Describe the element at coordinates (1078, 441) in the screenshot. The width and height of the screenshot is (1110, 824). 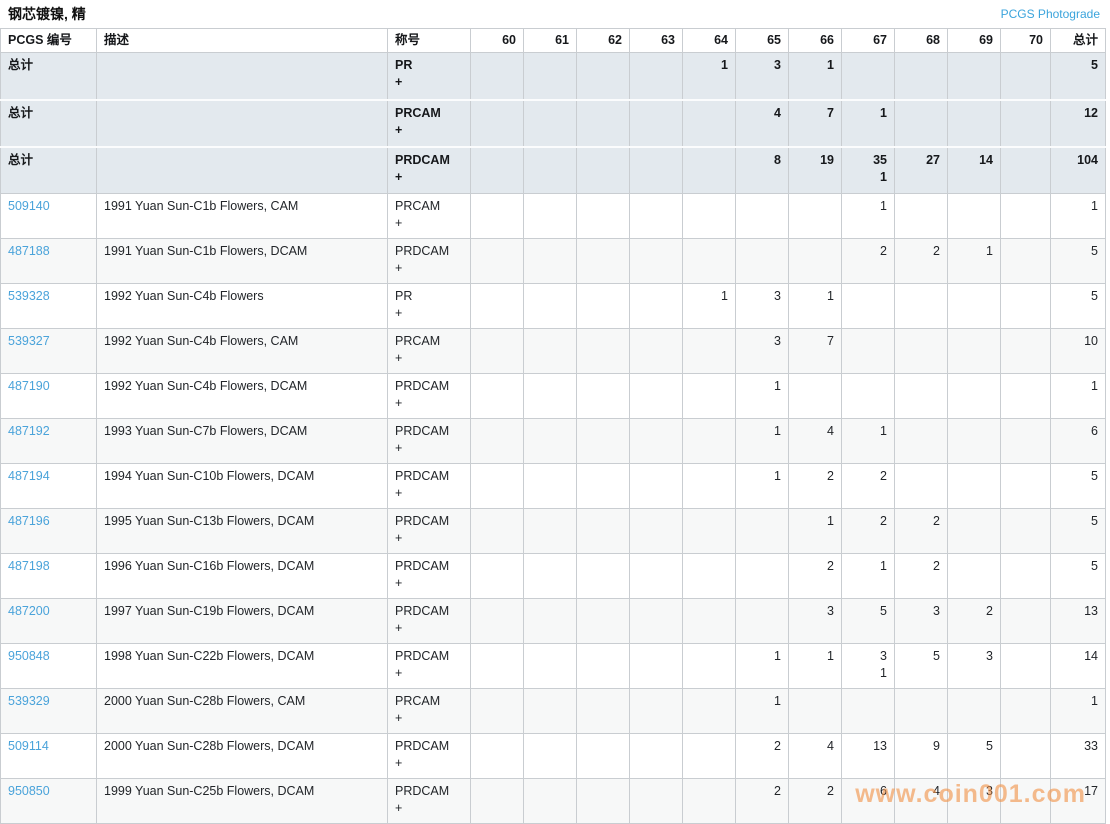
I see `total-cell: 6` at that location.